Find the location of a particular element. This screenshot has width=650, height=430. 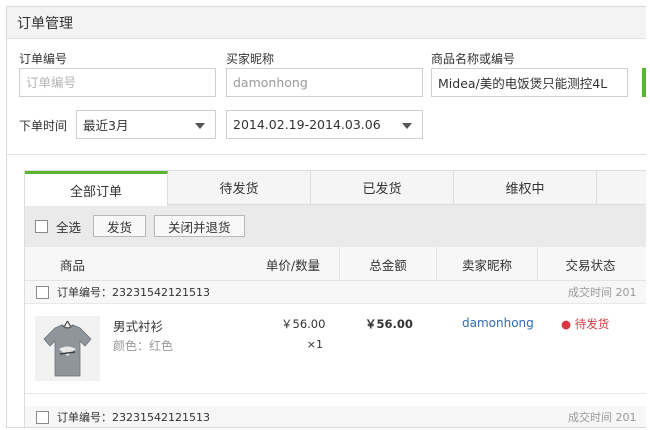

tab-all-orders: 全部订单 is located at coordinates (96, 188).